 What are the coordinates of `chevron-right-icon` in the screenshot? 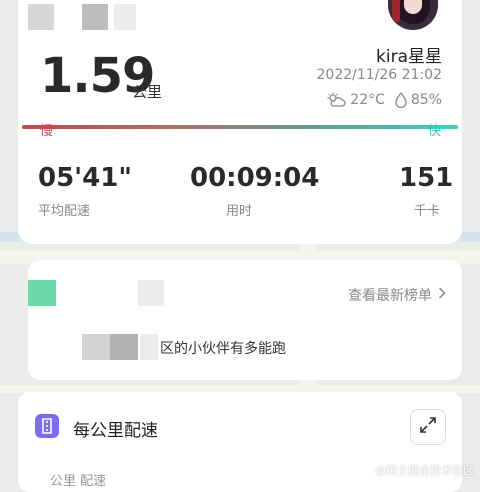 It's located at (442, 295).